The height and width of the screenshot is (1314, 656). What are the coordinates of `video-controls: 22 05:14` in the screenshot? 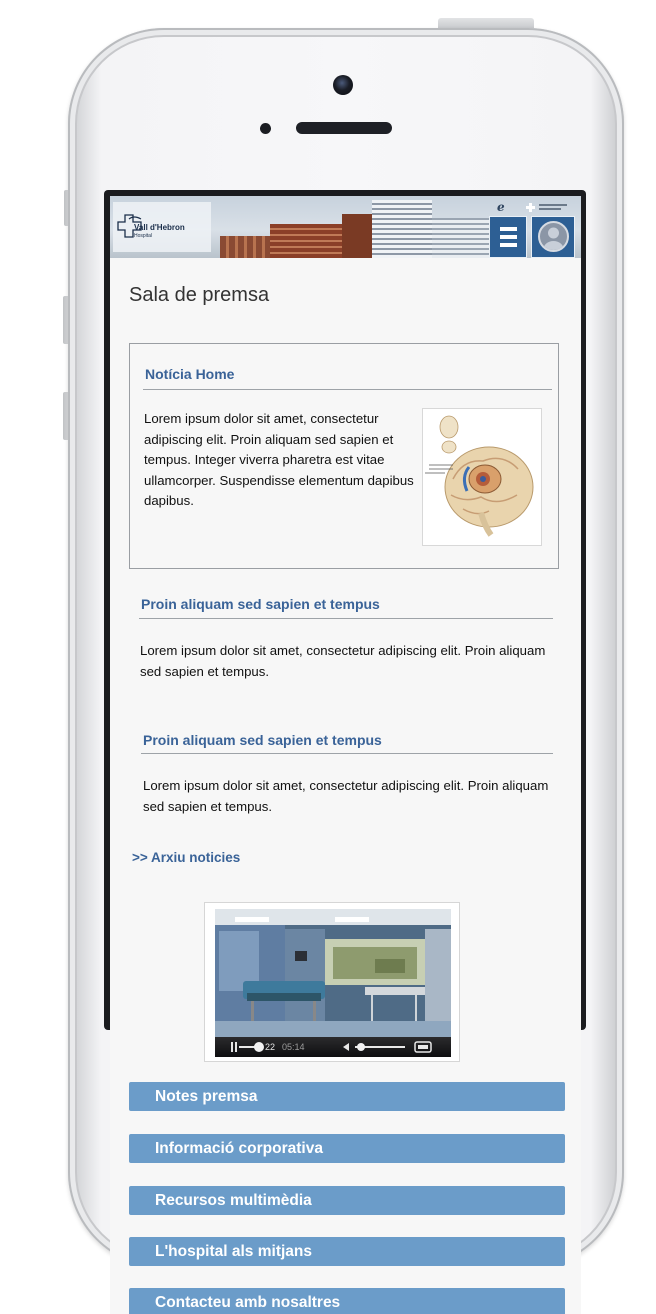 It's located at (333, 1047).